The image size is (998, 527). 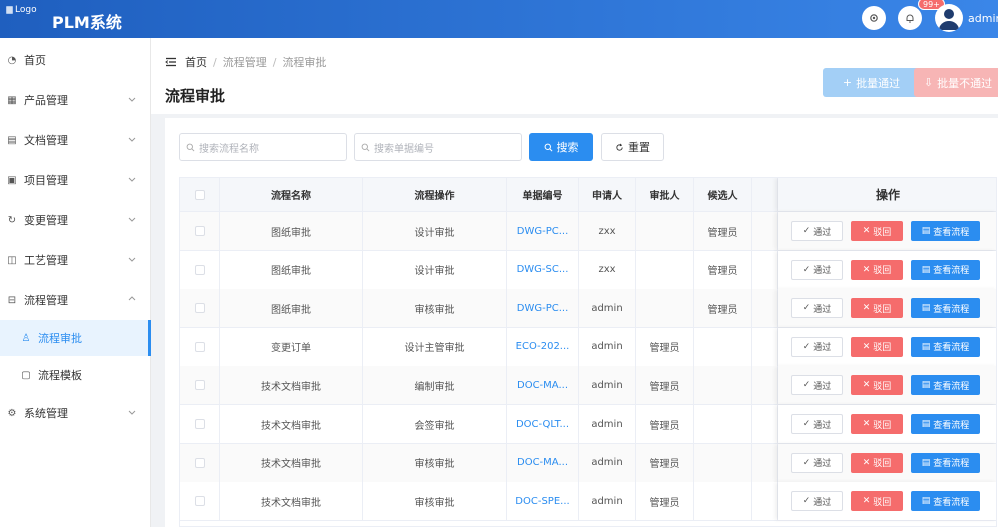 I want to click on cell-candidate: 管理员, so click(x=723, y=308).